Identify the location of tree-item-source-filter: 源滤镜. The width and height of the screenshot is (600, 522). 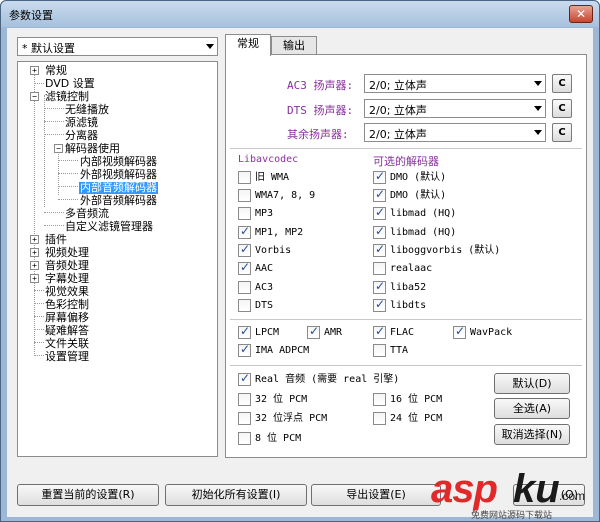
(81, 123).